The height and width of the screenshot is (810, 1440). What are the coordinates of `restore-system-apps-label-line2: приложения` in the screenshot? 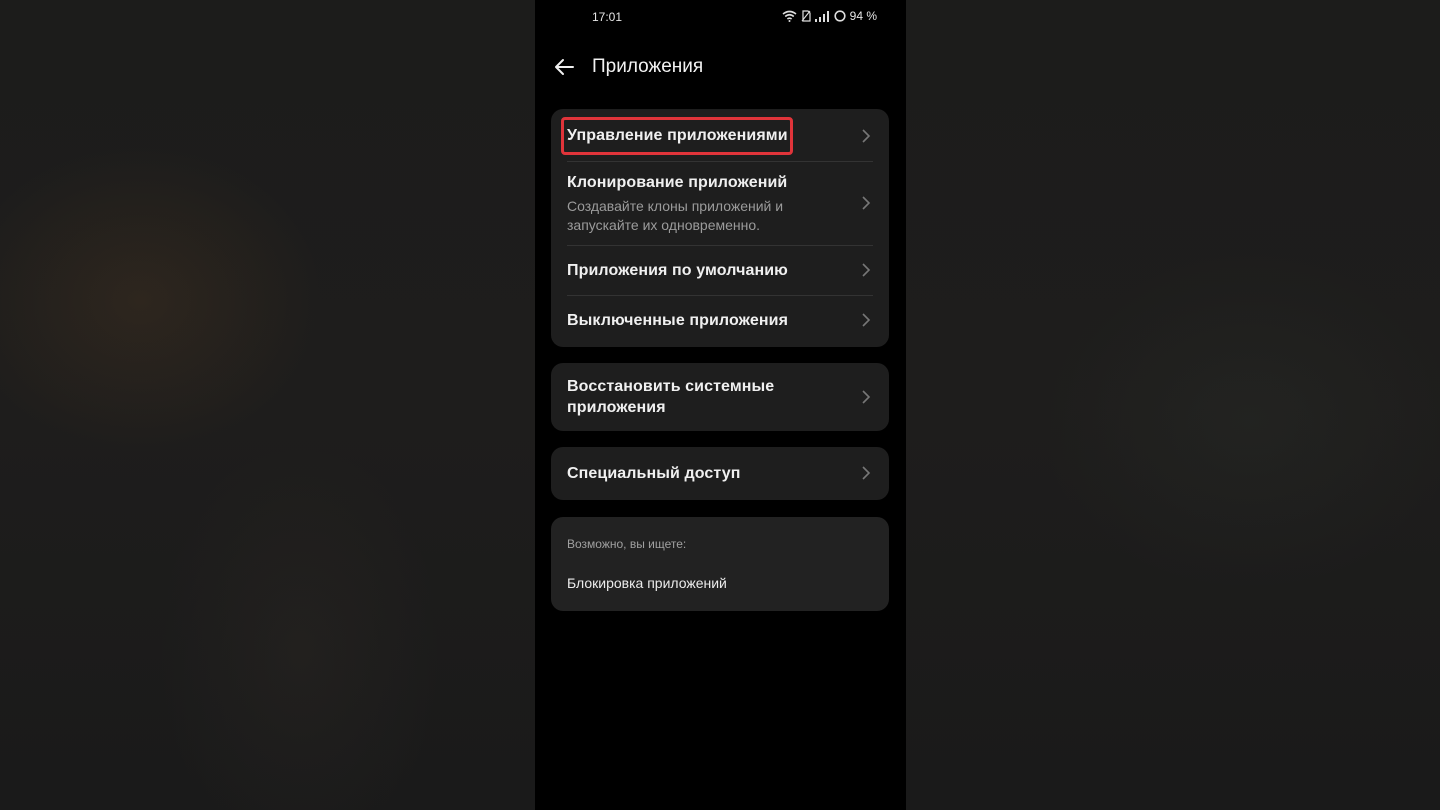 It's located at (616, 407).